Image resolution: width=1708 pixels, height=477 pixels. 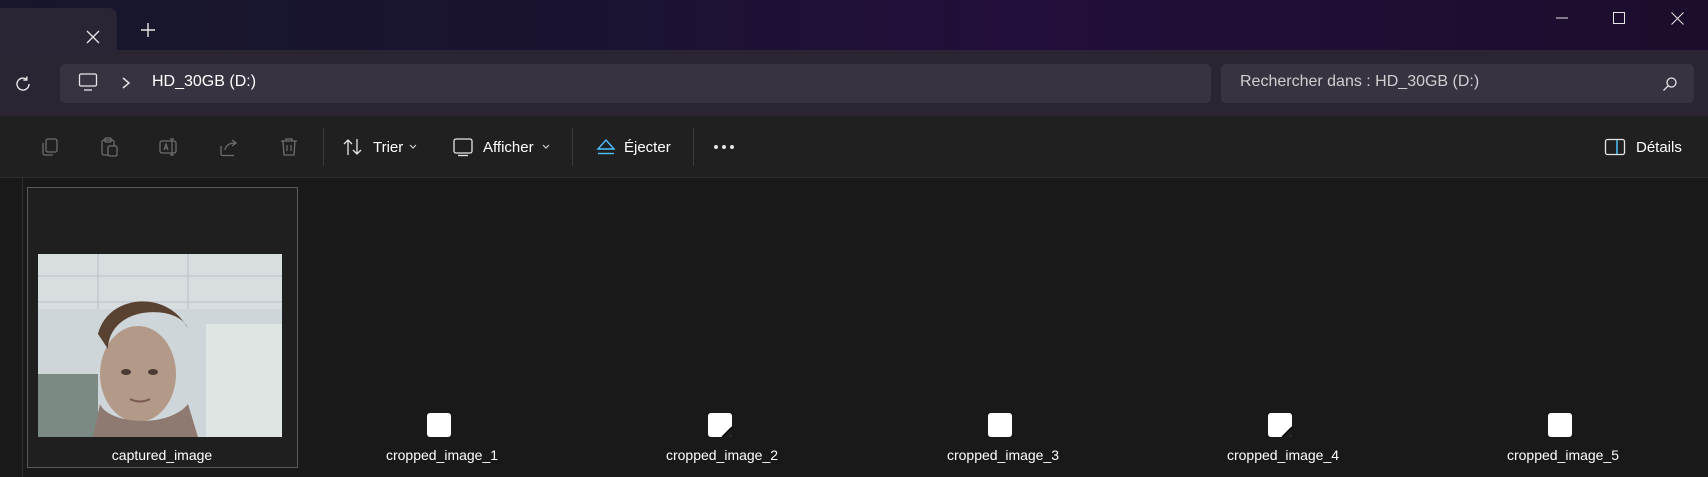 What do you see at coordinates (463, 147) in the screenshot?
I see `view-icon` at bounding box center [463, 147].